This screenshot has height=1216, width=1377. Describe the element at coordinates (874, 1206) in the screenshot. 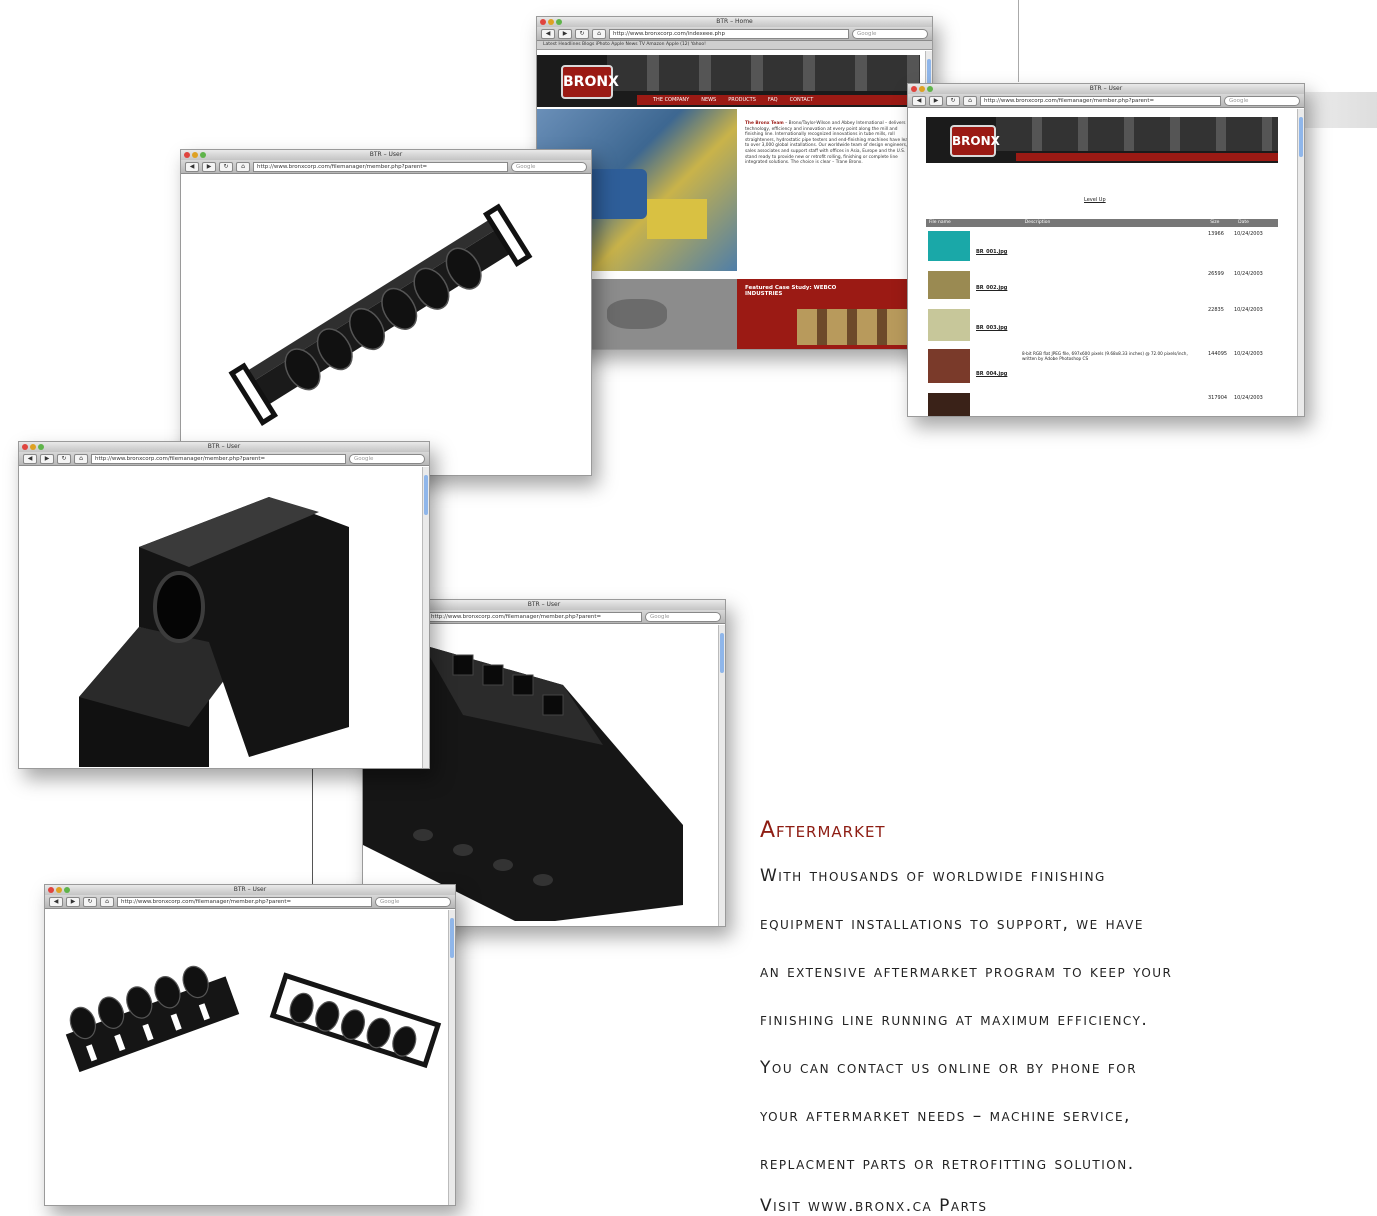

I see `aftermarket-line: Visit www.bronx.ca Parts` at that location.